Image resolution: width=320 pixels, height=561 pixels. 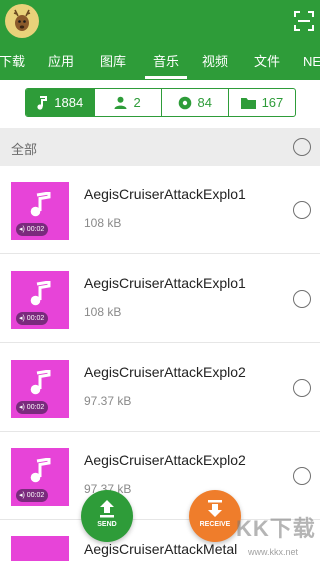 I want to click on download-icon, so click(x=215, y=508).